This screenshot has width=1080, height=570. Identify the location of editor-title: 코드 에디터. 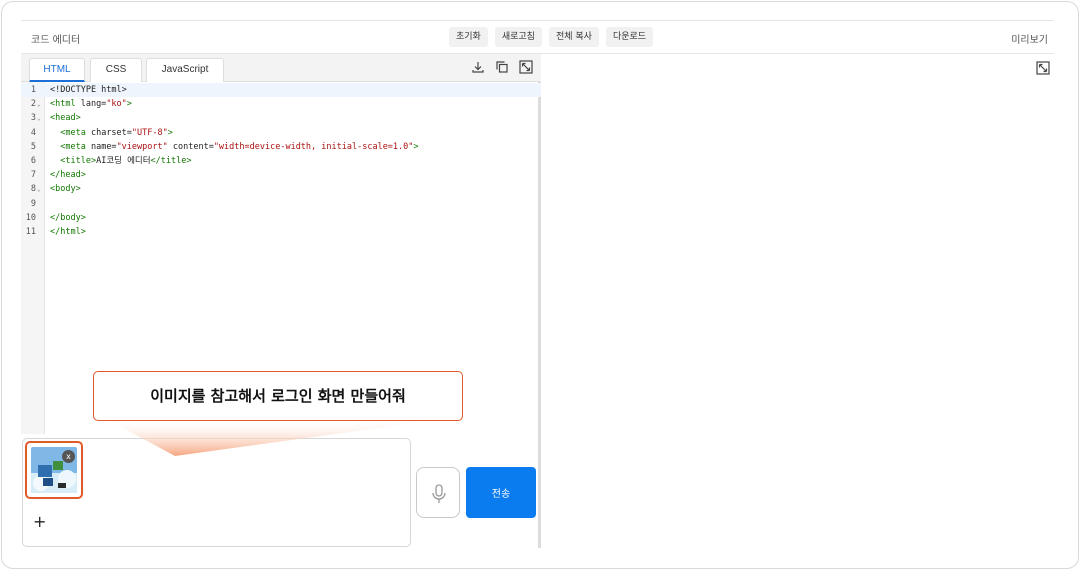
(56, 40).